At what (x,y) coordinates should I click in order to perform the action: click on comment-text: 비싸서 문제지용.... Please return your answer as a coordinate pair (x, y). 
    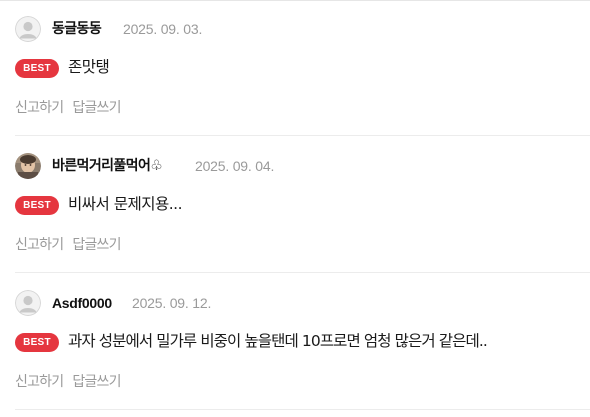
    Looking at the image, I should click on (125, 204).